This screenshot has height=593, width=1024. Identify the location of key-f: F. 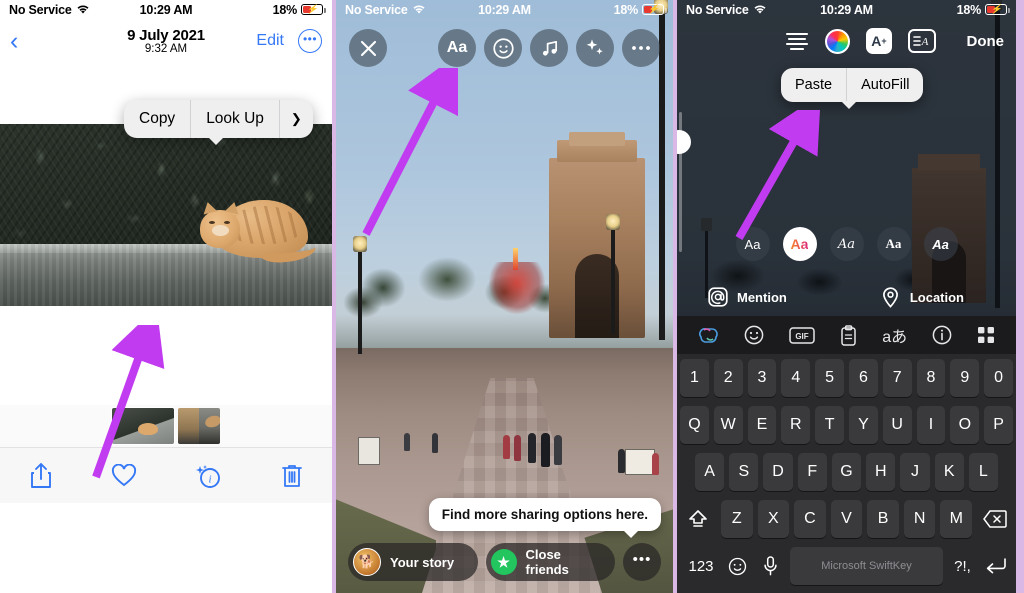
(812, 472).